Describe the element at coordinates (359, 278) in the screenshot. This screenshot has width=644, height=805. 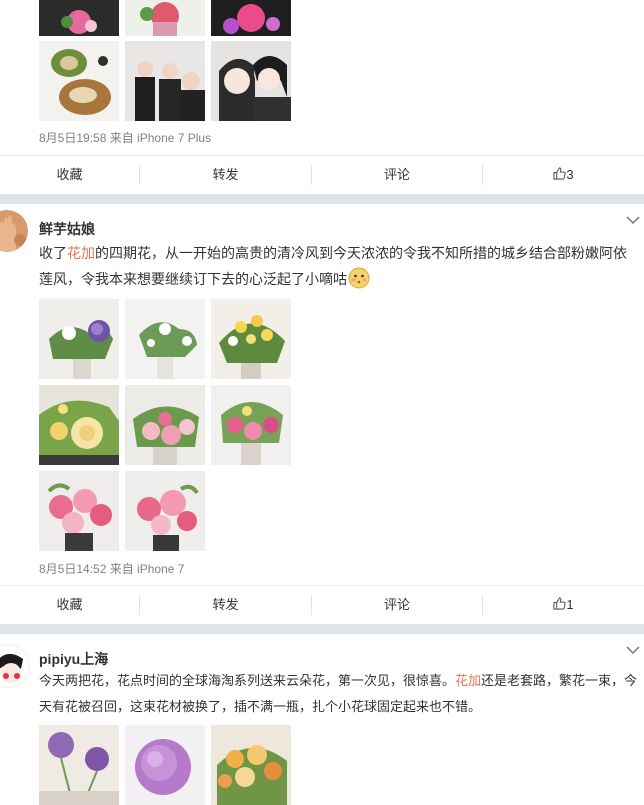
I see `blush-face-icon` at that location.